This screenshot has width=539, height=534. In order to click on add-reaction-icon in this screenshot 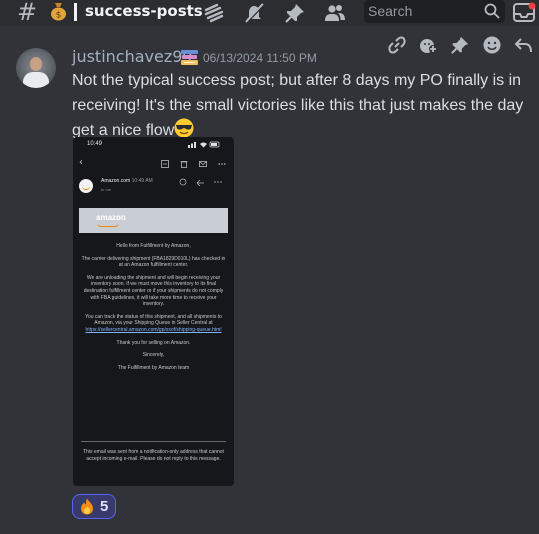, I will do `click(429, 46)`.